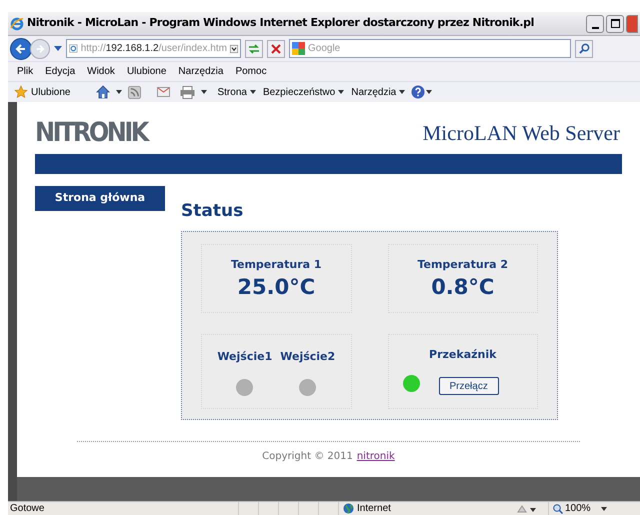  Describe the element at coordinates (348, 508) in the screenshot. I see `globe-icon` at that location.